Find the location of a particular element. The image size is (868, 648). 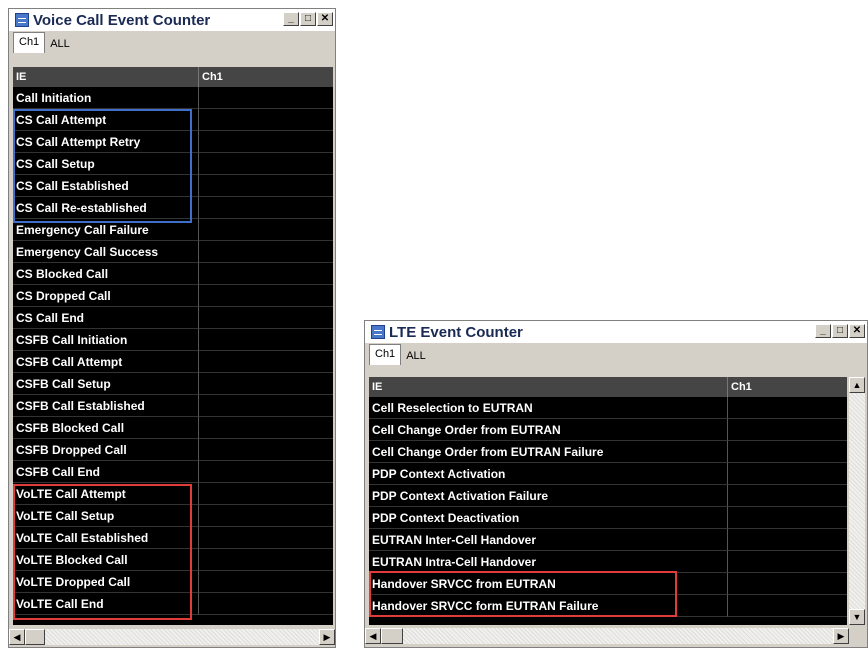

voice-window-titlebar: Voice Call Event Counter _ □ ✕ is located at coordinates (172, 20).